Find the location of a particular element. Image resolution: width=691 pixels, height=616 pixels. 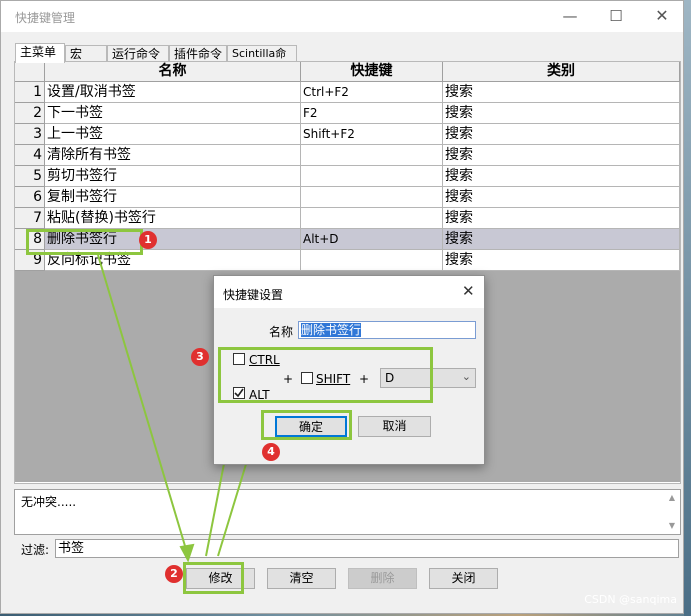

row-number: 1 is located at coordinates (30, 92).